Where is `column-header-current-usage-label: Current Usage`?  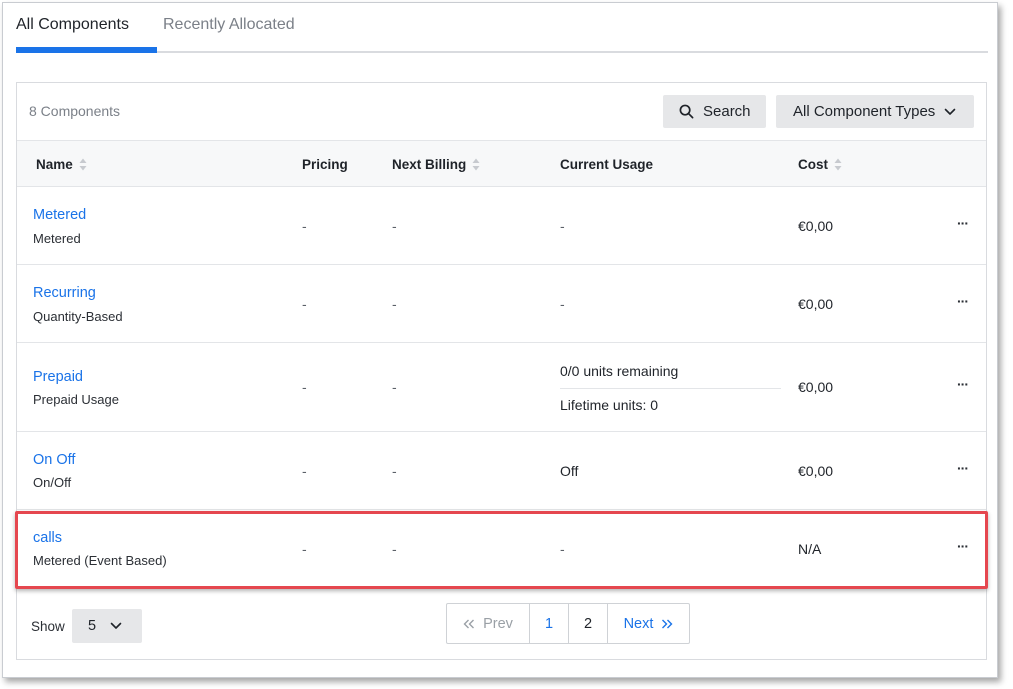
column-header-current-usage-label: Current Usage is located at coordinates (607, 164).